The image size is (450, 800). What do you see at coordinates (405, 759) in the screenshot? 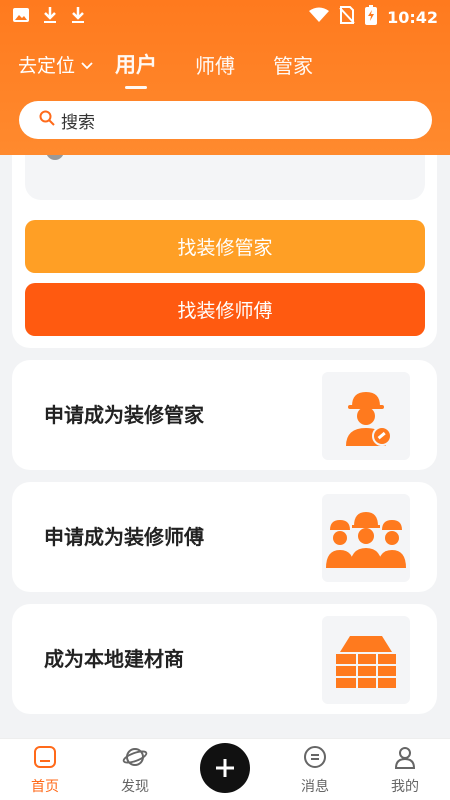
I see `user-icon` at bounding box center [405, 759].